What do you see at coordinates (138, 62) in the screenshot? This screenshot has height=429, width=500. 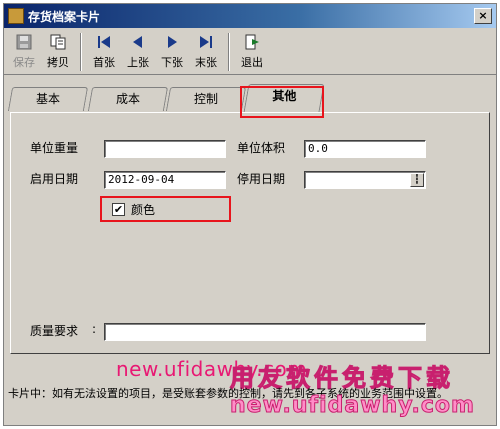 I see `prev-label: 上张` at bounding box center [138, 62].